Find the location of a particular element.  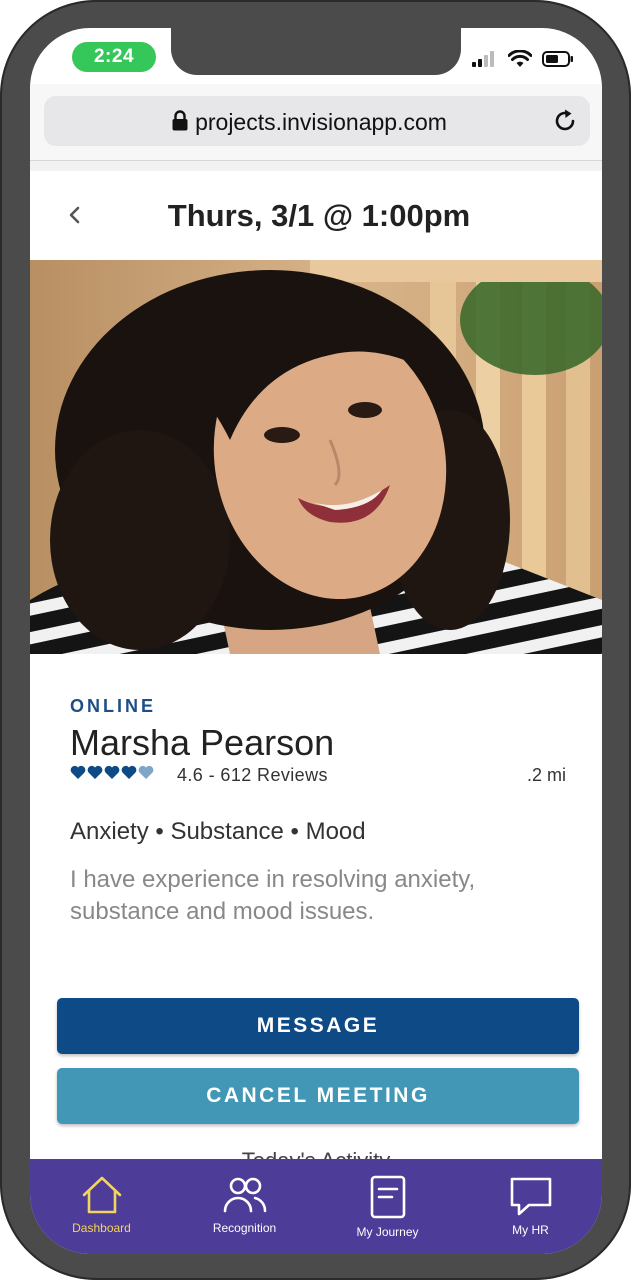

page-divider is located at coordinates (316, 166).